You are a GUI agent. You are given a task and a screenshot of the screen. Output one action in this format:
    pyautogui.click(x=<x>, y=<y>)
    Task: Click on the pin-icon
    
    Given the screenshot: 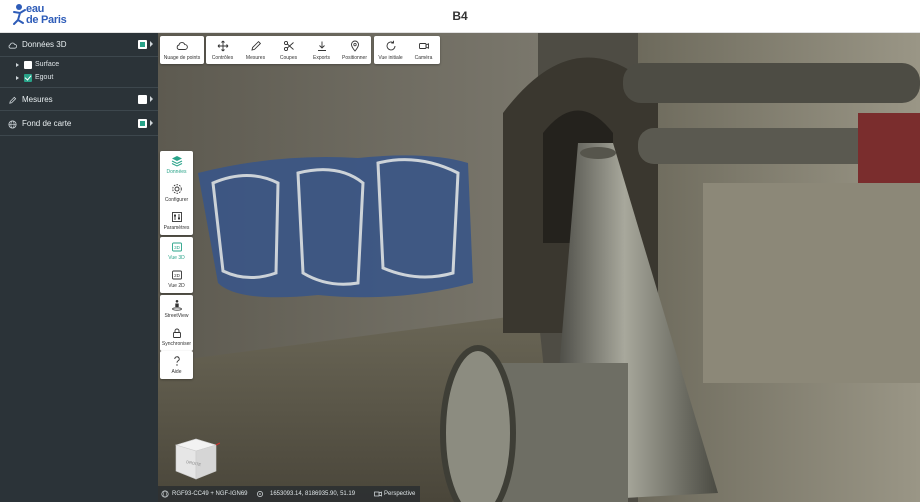 What is the action you would take?
    pyautogui.click(x=354, y=46)
    